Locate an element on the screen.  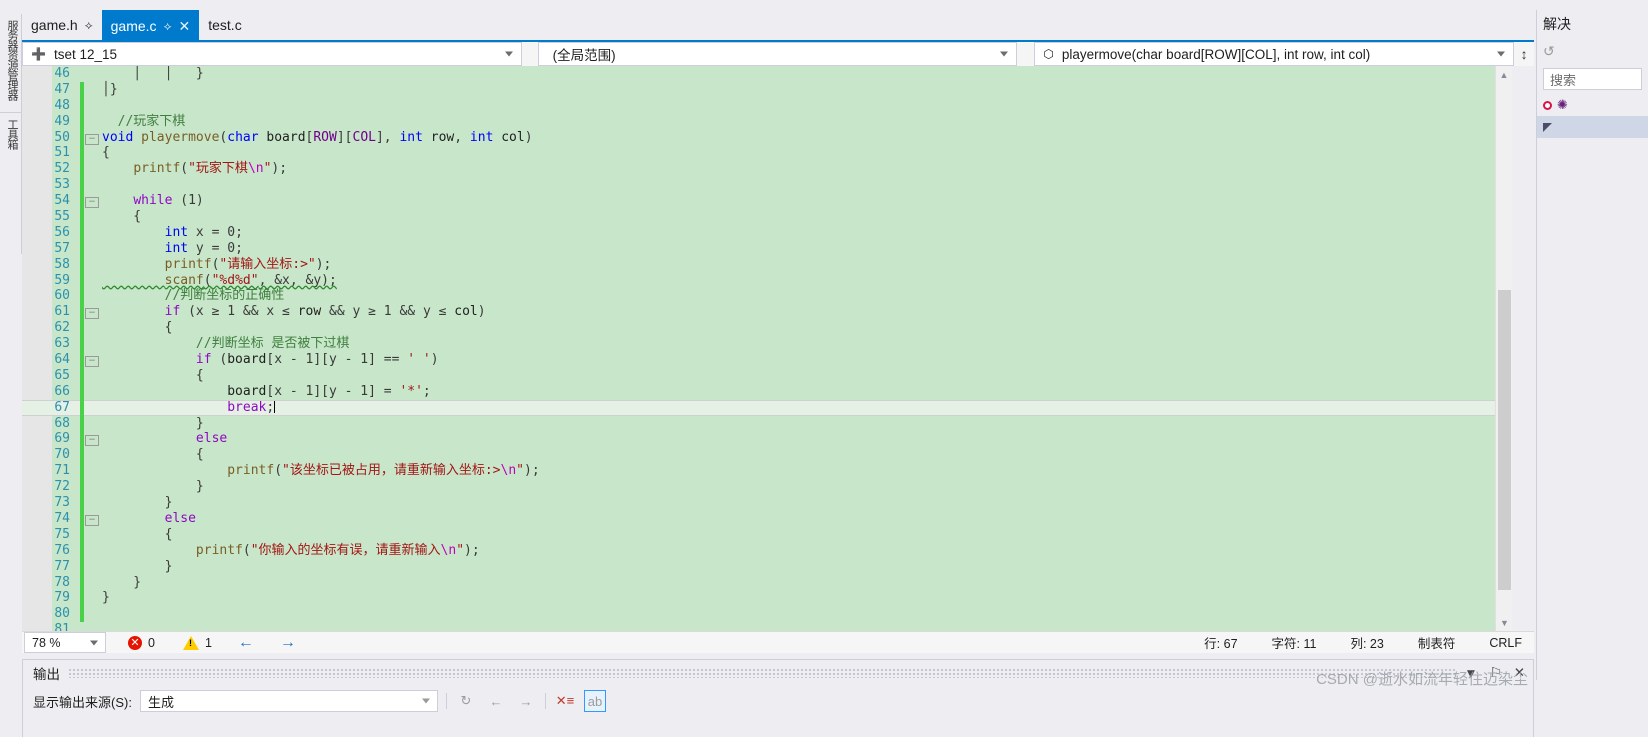
code-line: 75 { is located at coordinates (762, 534).